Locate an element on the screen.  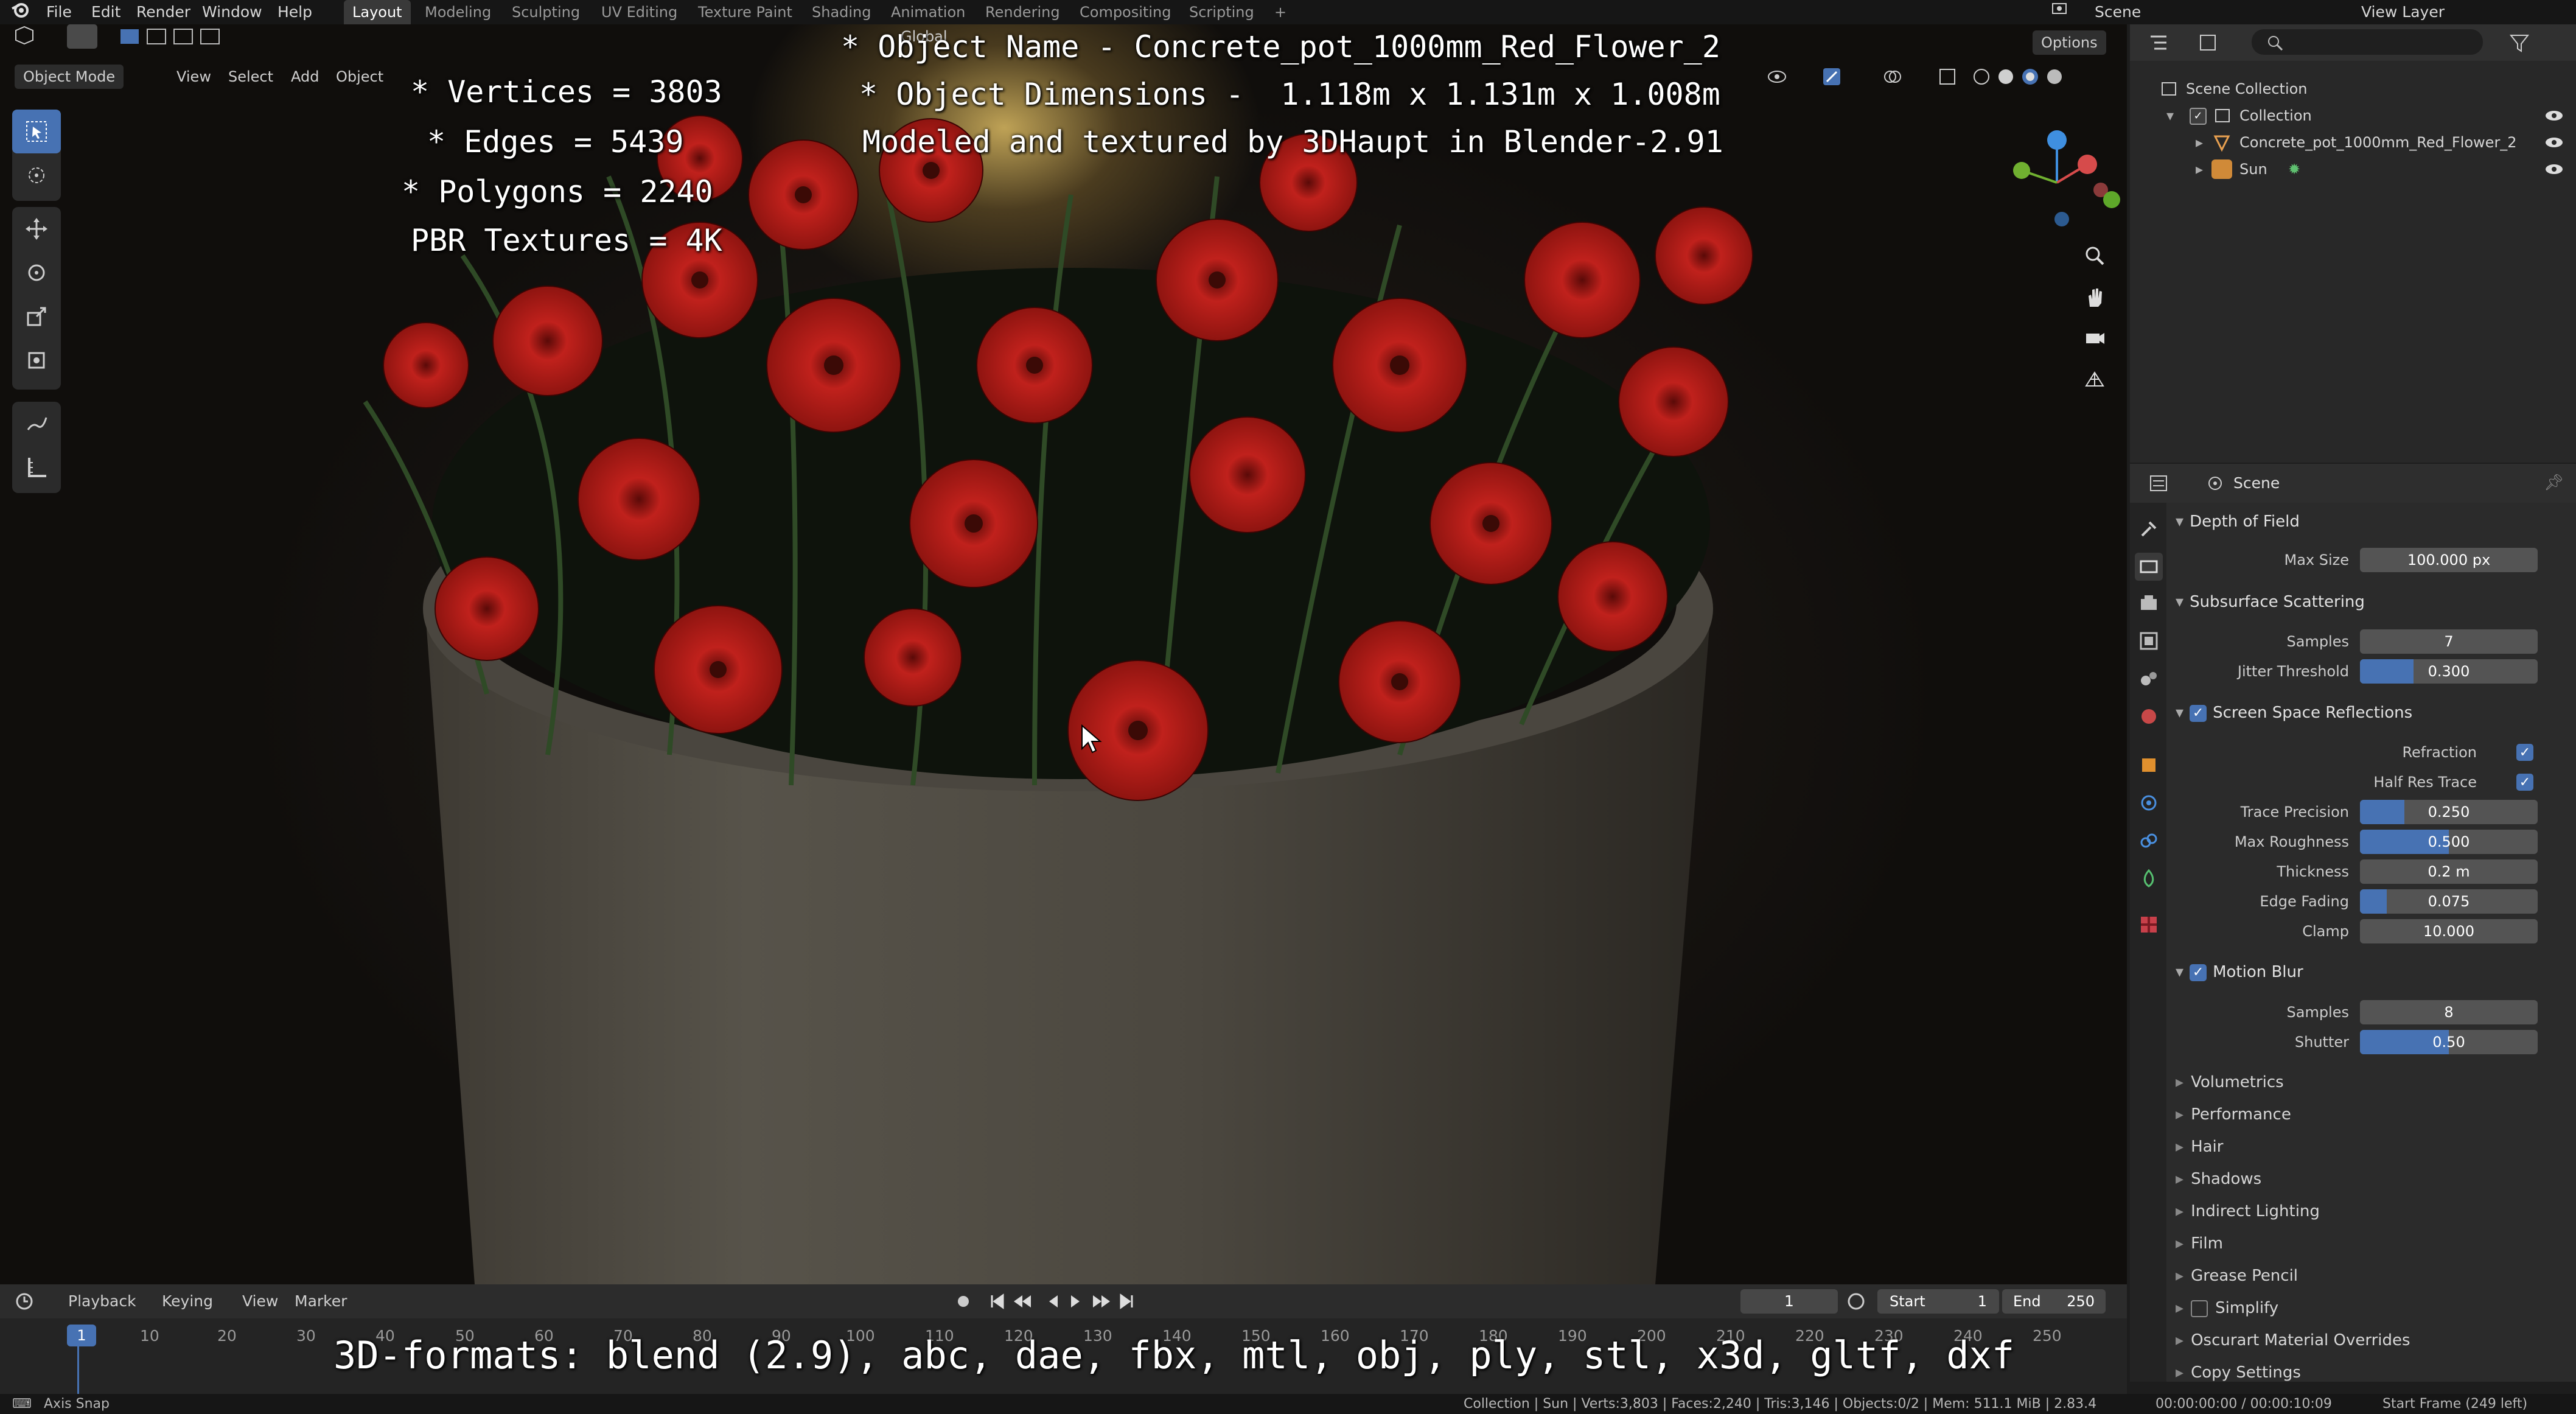
constraints-tab-icon is located at coordinates (2148, 841).